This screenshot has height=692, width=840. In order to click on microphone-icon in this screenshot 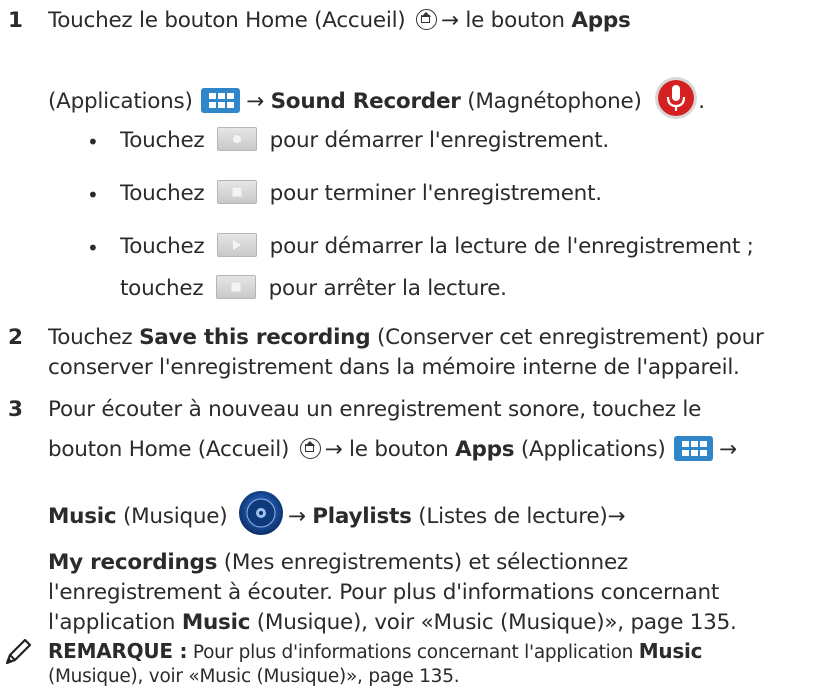, I will do `click(676, 98)`.